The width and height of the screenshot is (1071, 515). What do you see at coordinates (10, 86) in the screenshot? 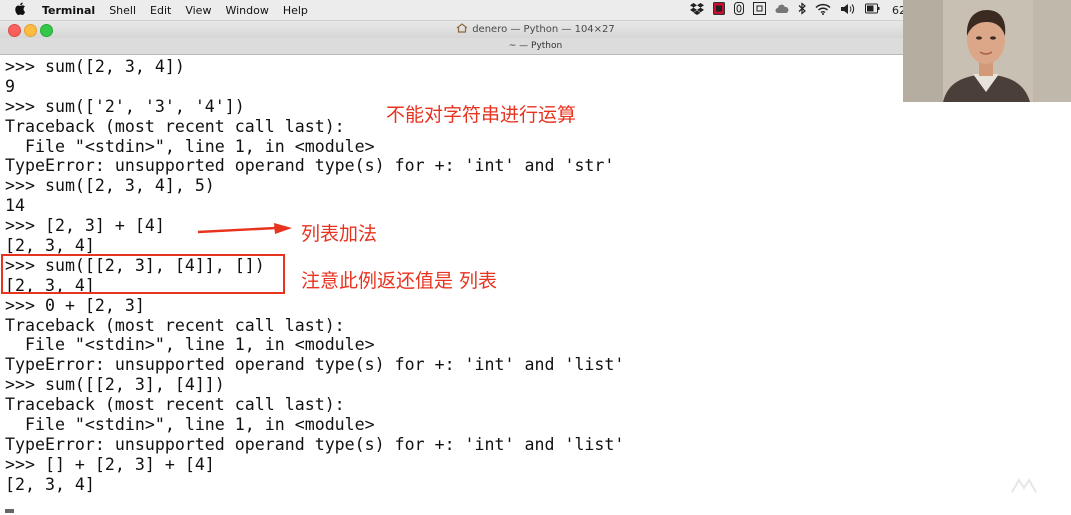
I see `terminal-line: 9` at bounding box center [10, 86].